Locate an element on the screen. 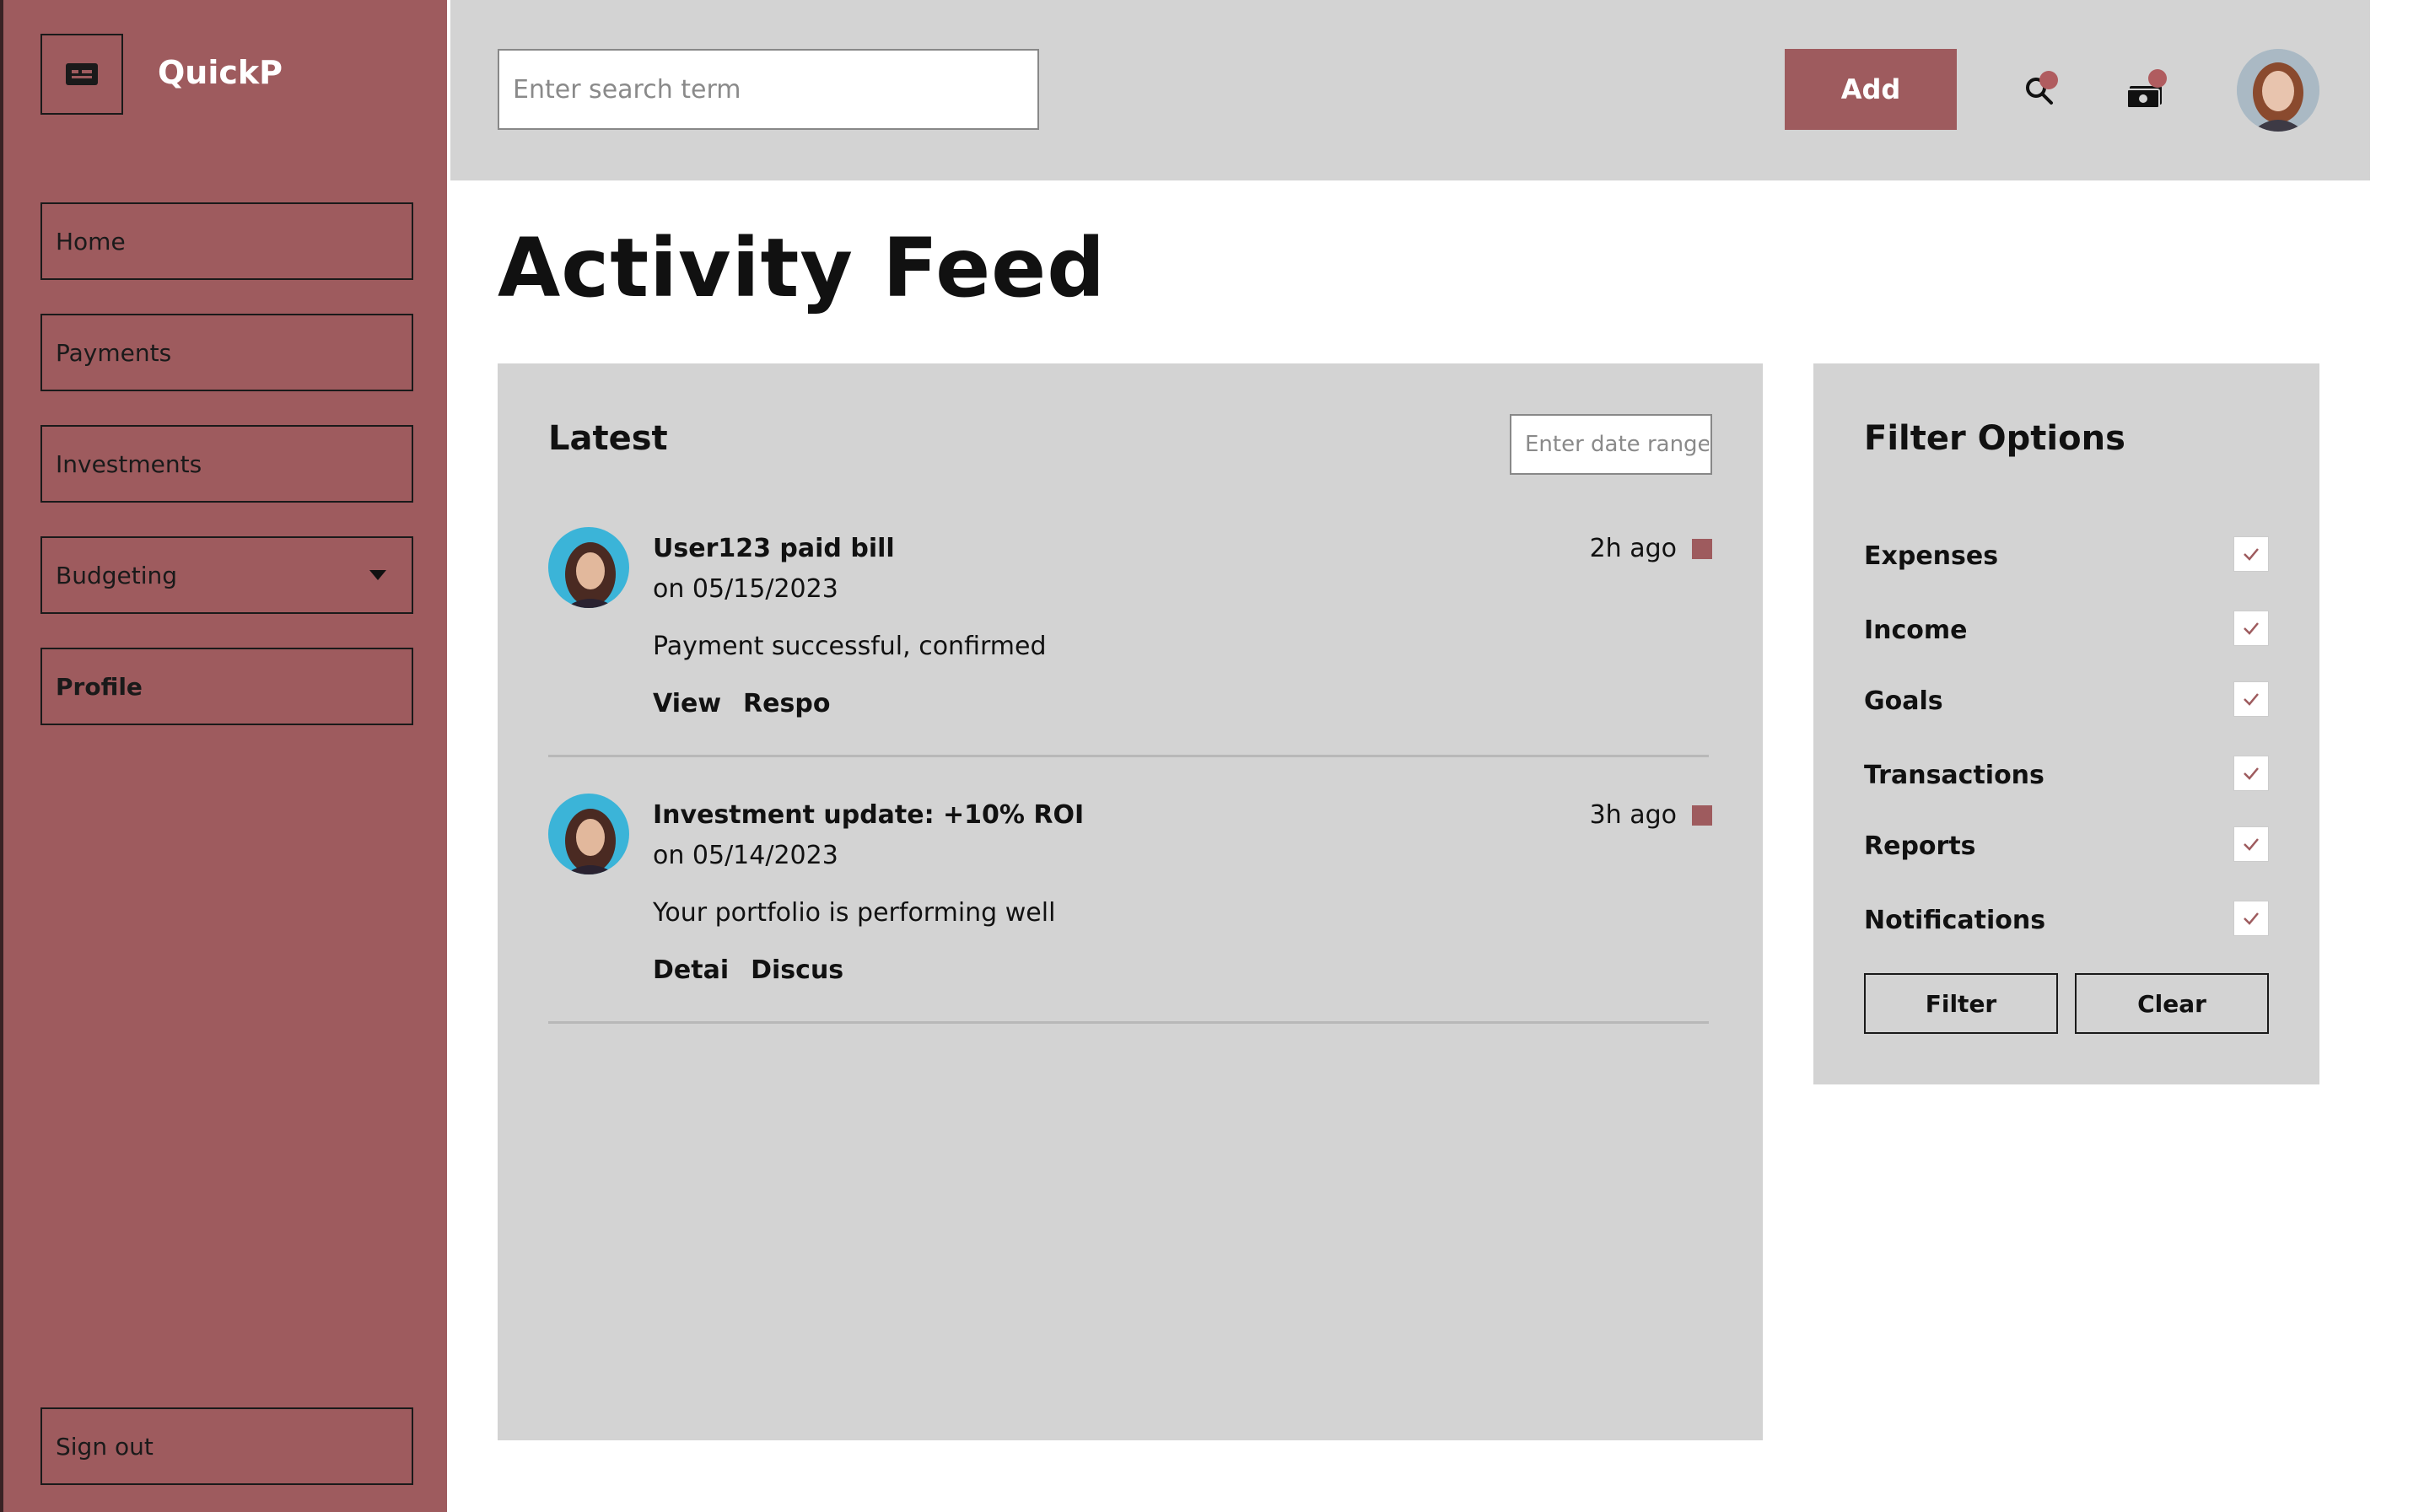  feed-item-title: User123 paid bill is located at coordinates (774, 548).